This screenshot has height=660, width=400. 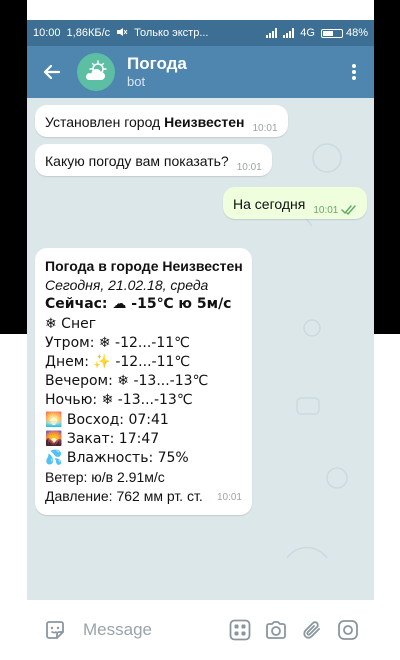 What do you see at coordinates (157, 63) in the screenshot?
I see `chat-title: Погода` at bounding box center [157, 63].